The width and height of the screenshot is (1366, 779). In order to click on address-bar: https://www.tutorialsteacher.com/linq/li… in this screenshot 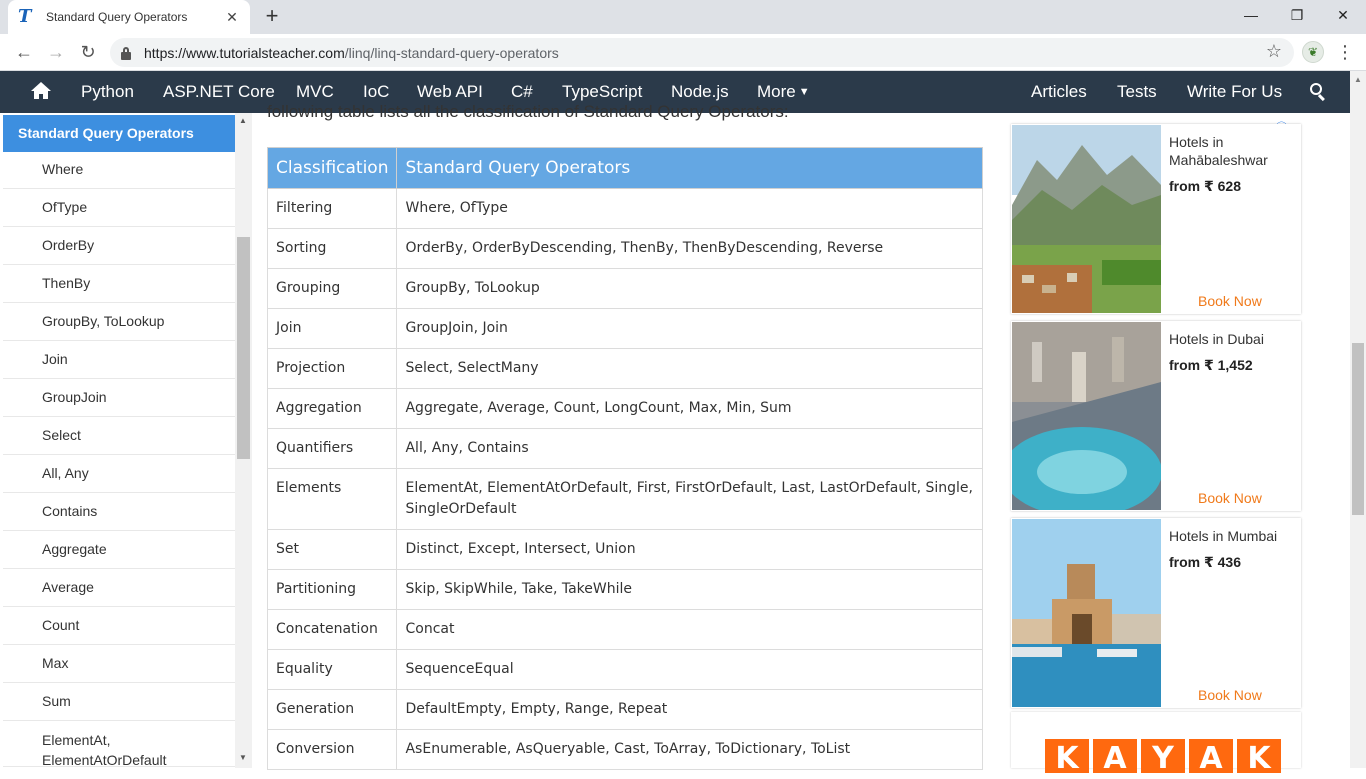, I will do `click(702, 52)`.